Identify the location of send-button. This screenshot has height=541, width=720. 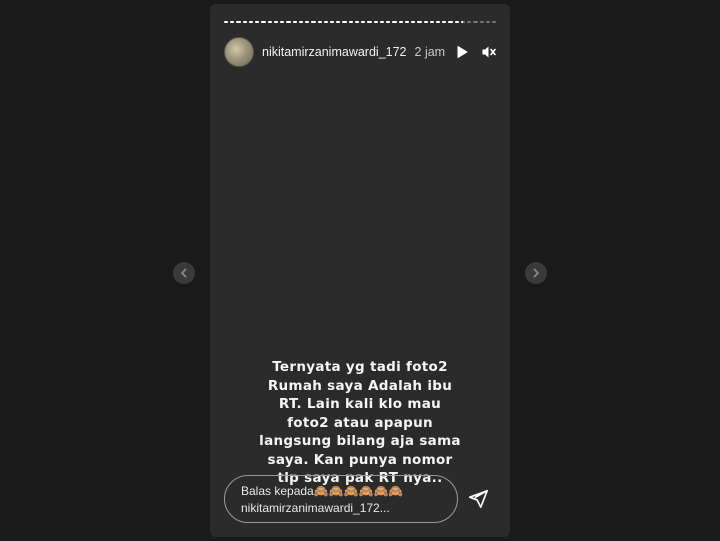
(478, 499).